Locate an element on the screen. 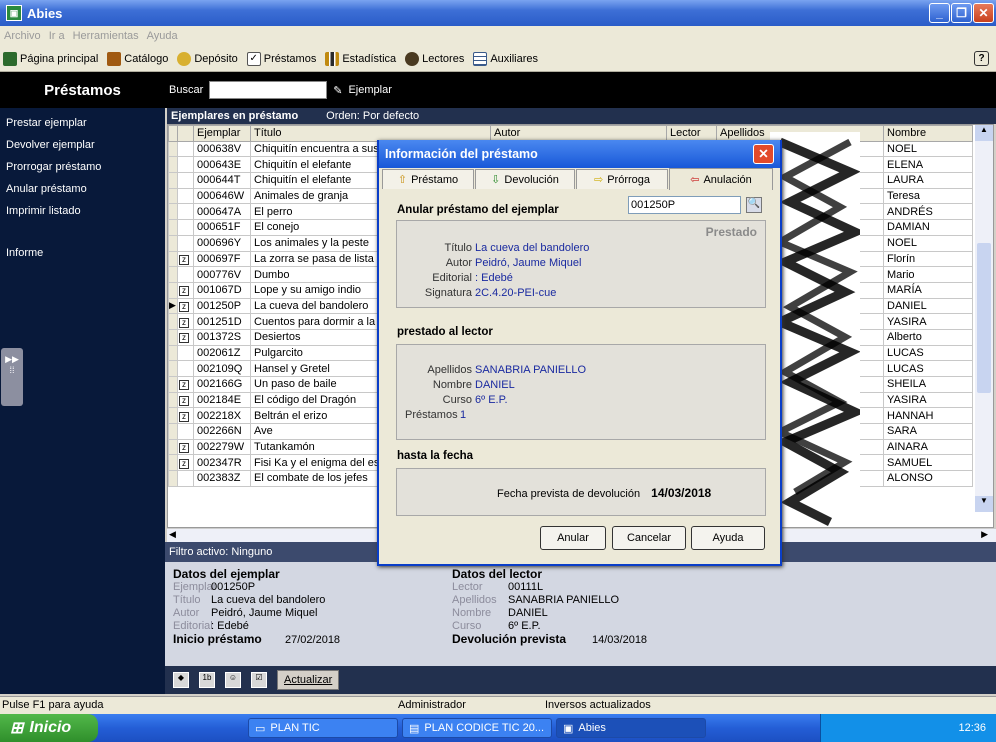 This screenshot has height=742, width=996. start-label: Inicio is located at coordinates (50, 727).